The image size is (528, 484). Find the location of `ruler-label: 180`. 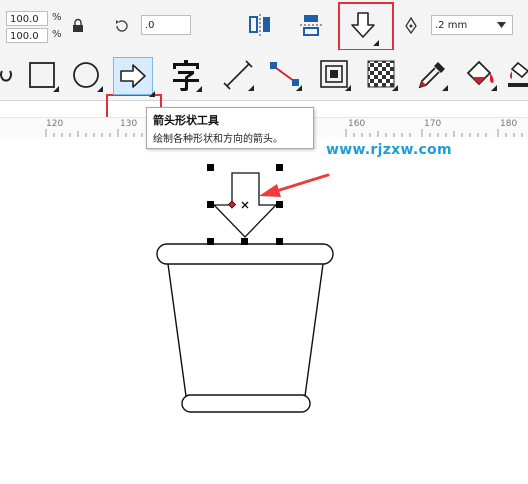

ruler-label: 180 is located at coordinates (509, 124).